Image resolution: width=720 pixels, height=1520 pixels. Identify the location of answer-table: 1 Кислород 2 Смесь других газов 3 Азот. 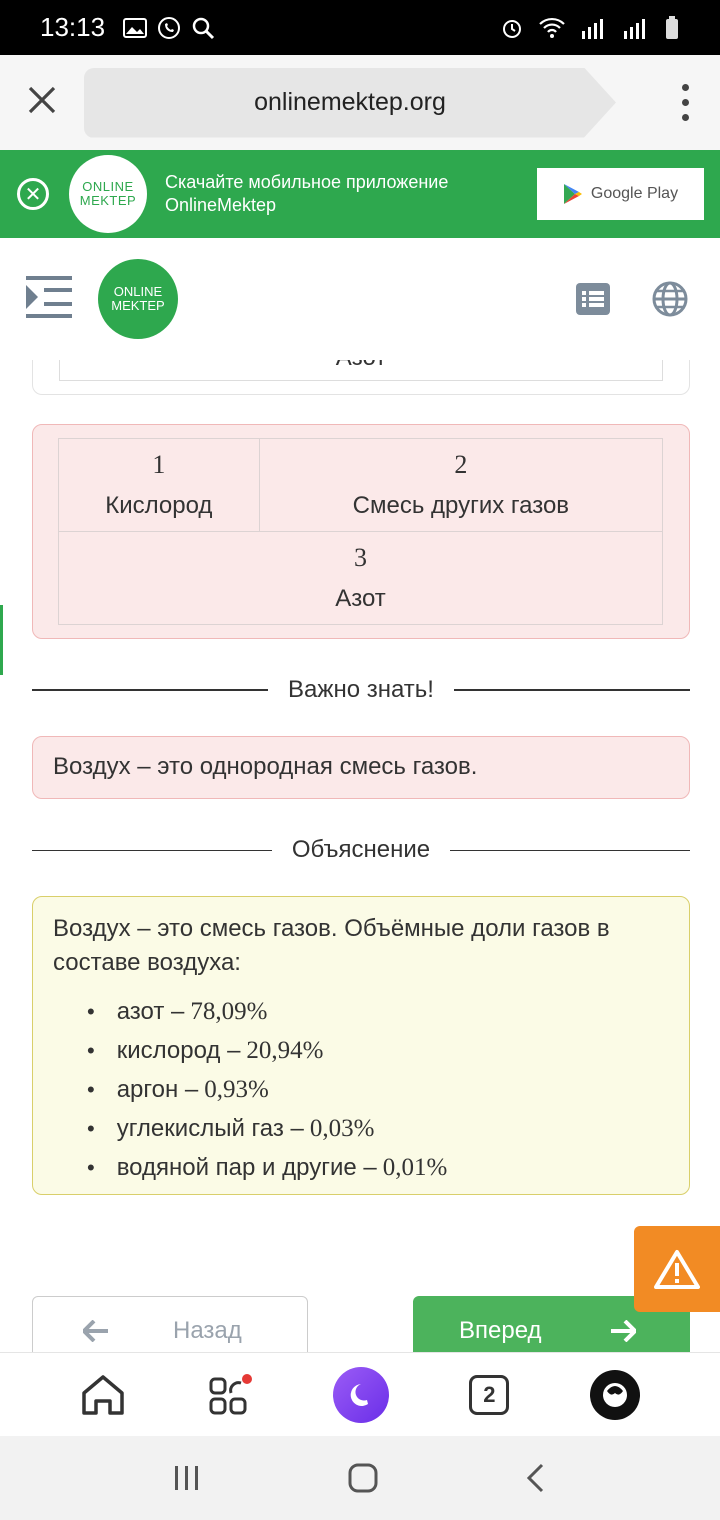
(361, 531).